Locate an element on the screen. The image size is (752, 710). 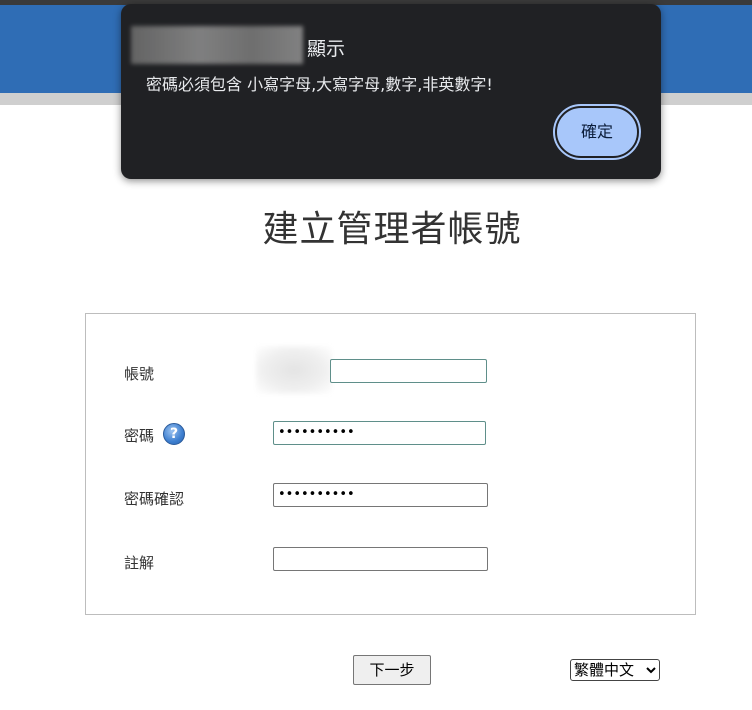
next-button: 下一步 is located at coordinates (392, 670).